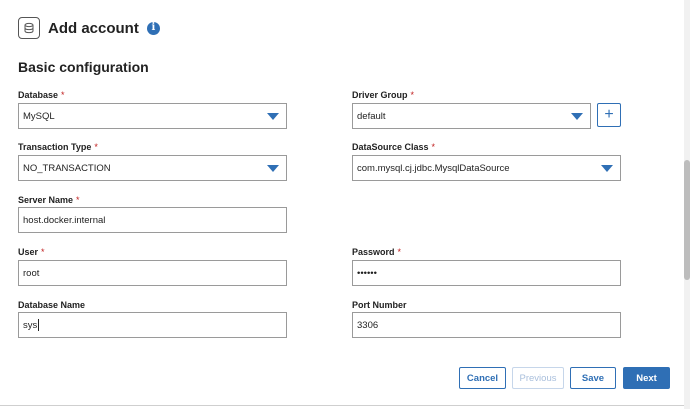  What do you see at coordinates (41, 95) in the screenshot?
I see `database-label: Database *` at bounding box center [41, 95].